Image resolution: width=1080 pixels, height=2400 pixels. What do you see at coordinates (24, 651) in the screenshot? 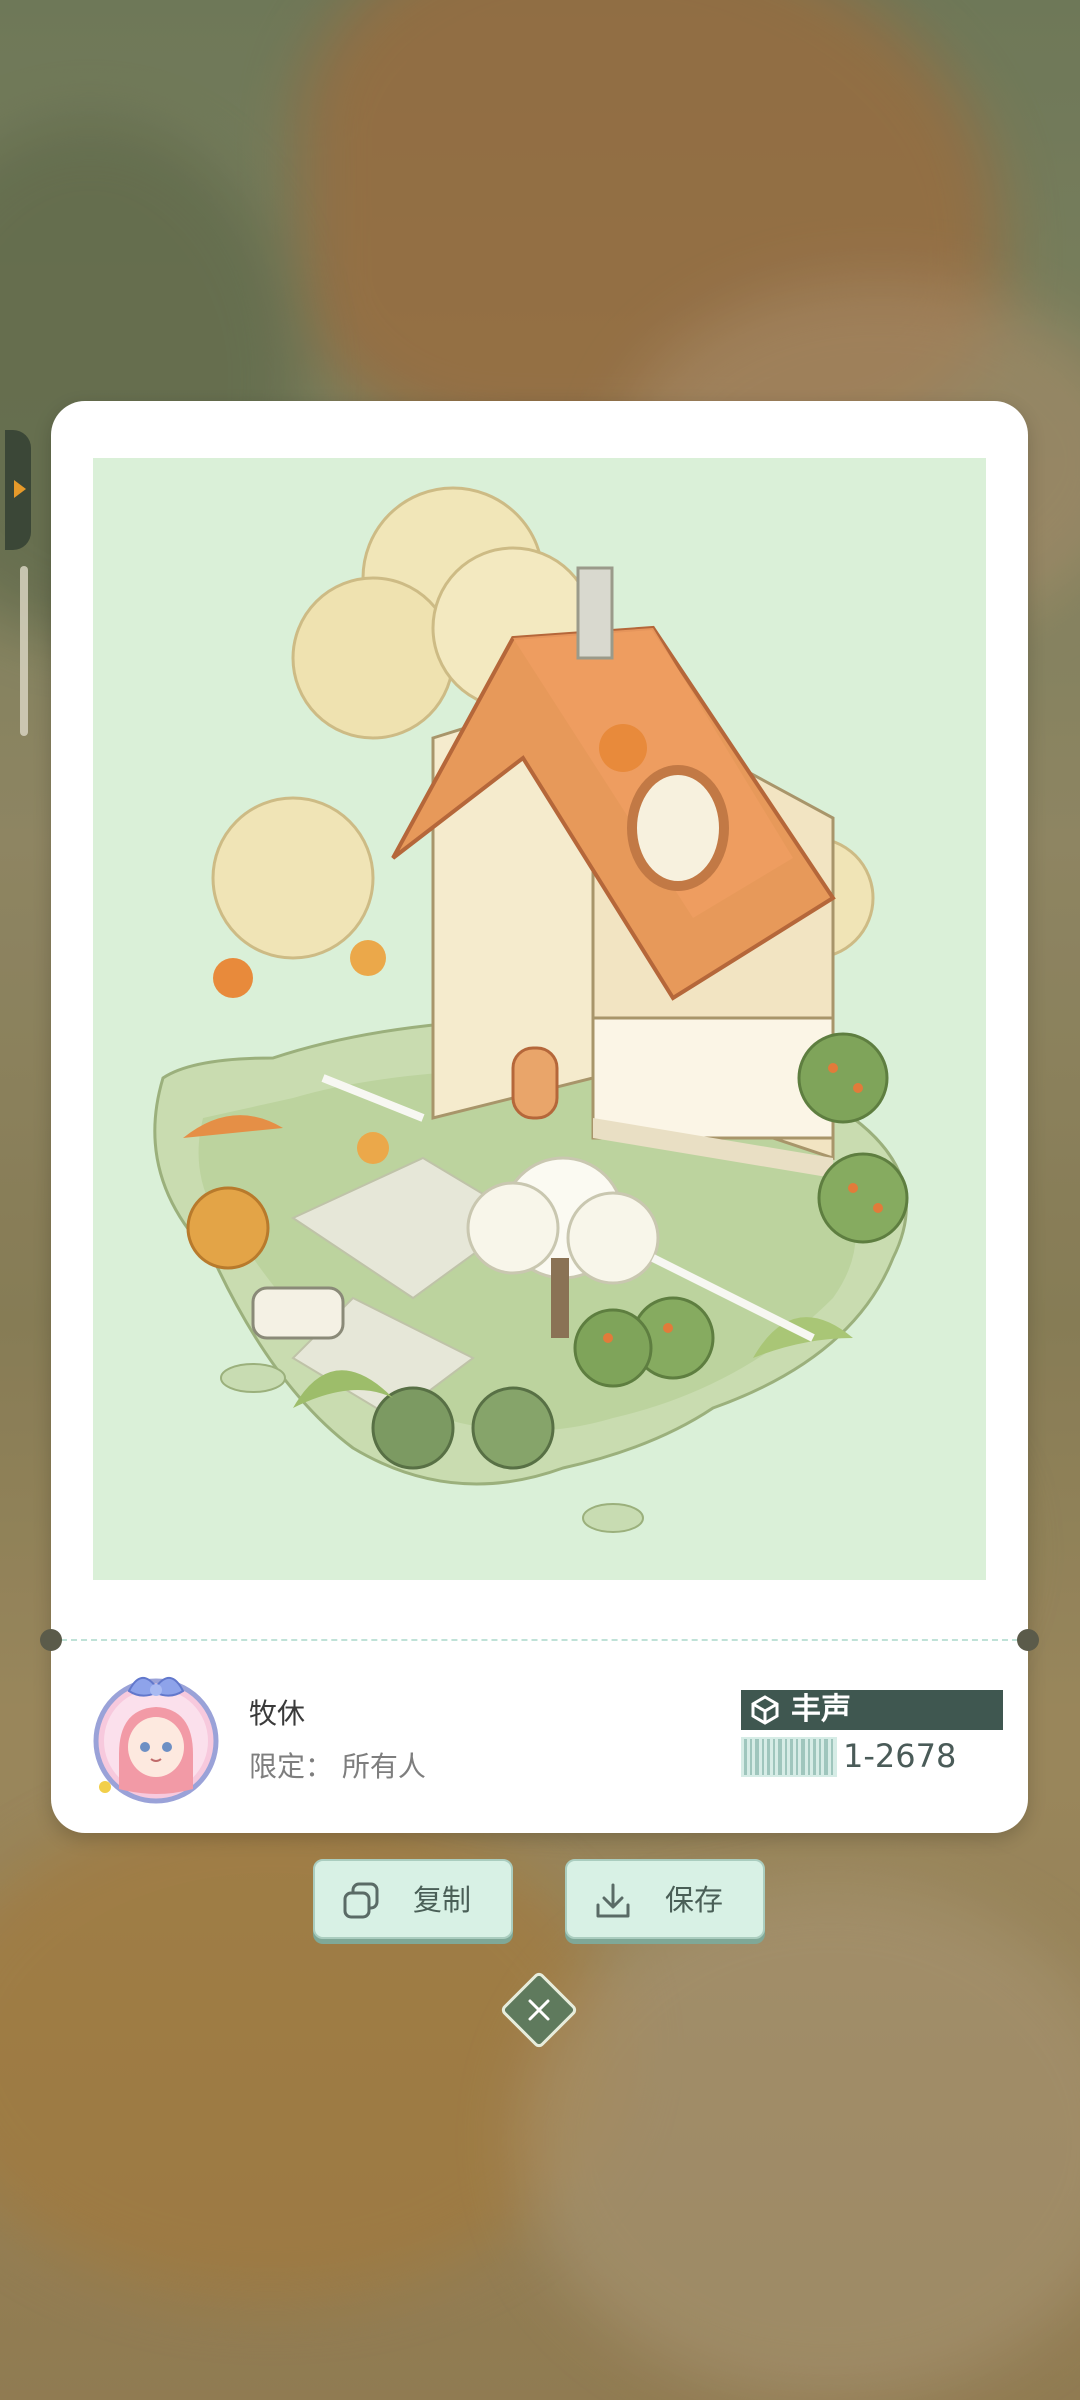
I see `scrollbar` at bounding box center [24, 651].